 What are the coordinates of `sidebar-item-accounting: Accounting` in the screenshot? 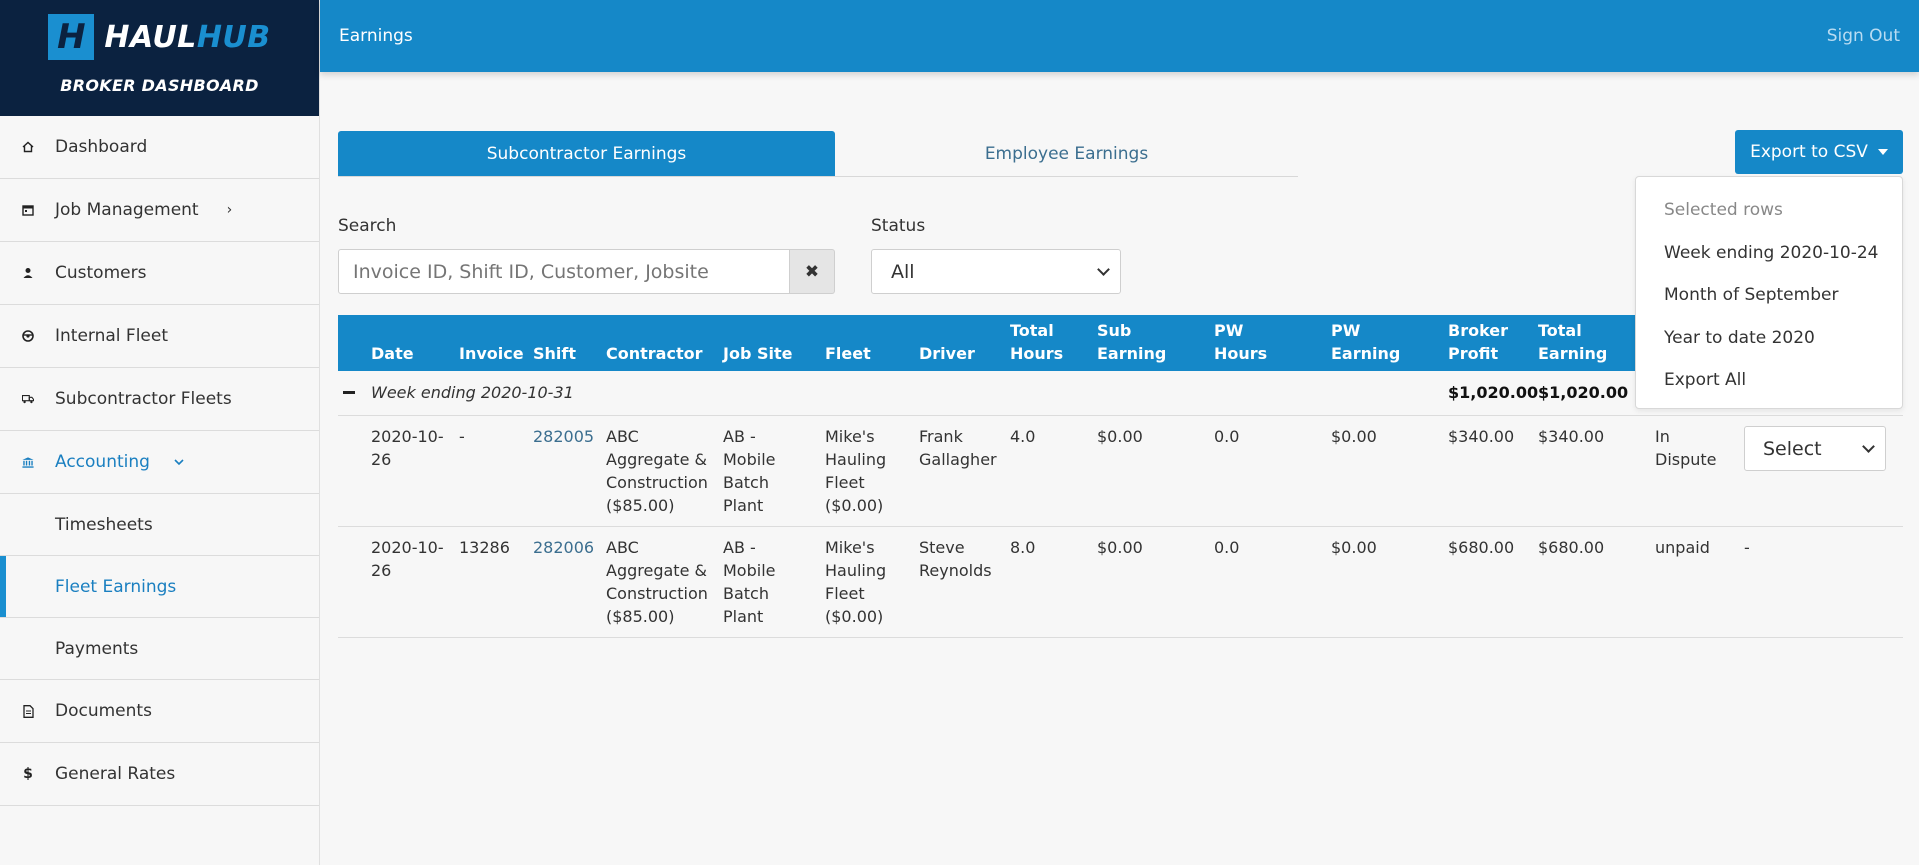 It's located at (159, 462).